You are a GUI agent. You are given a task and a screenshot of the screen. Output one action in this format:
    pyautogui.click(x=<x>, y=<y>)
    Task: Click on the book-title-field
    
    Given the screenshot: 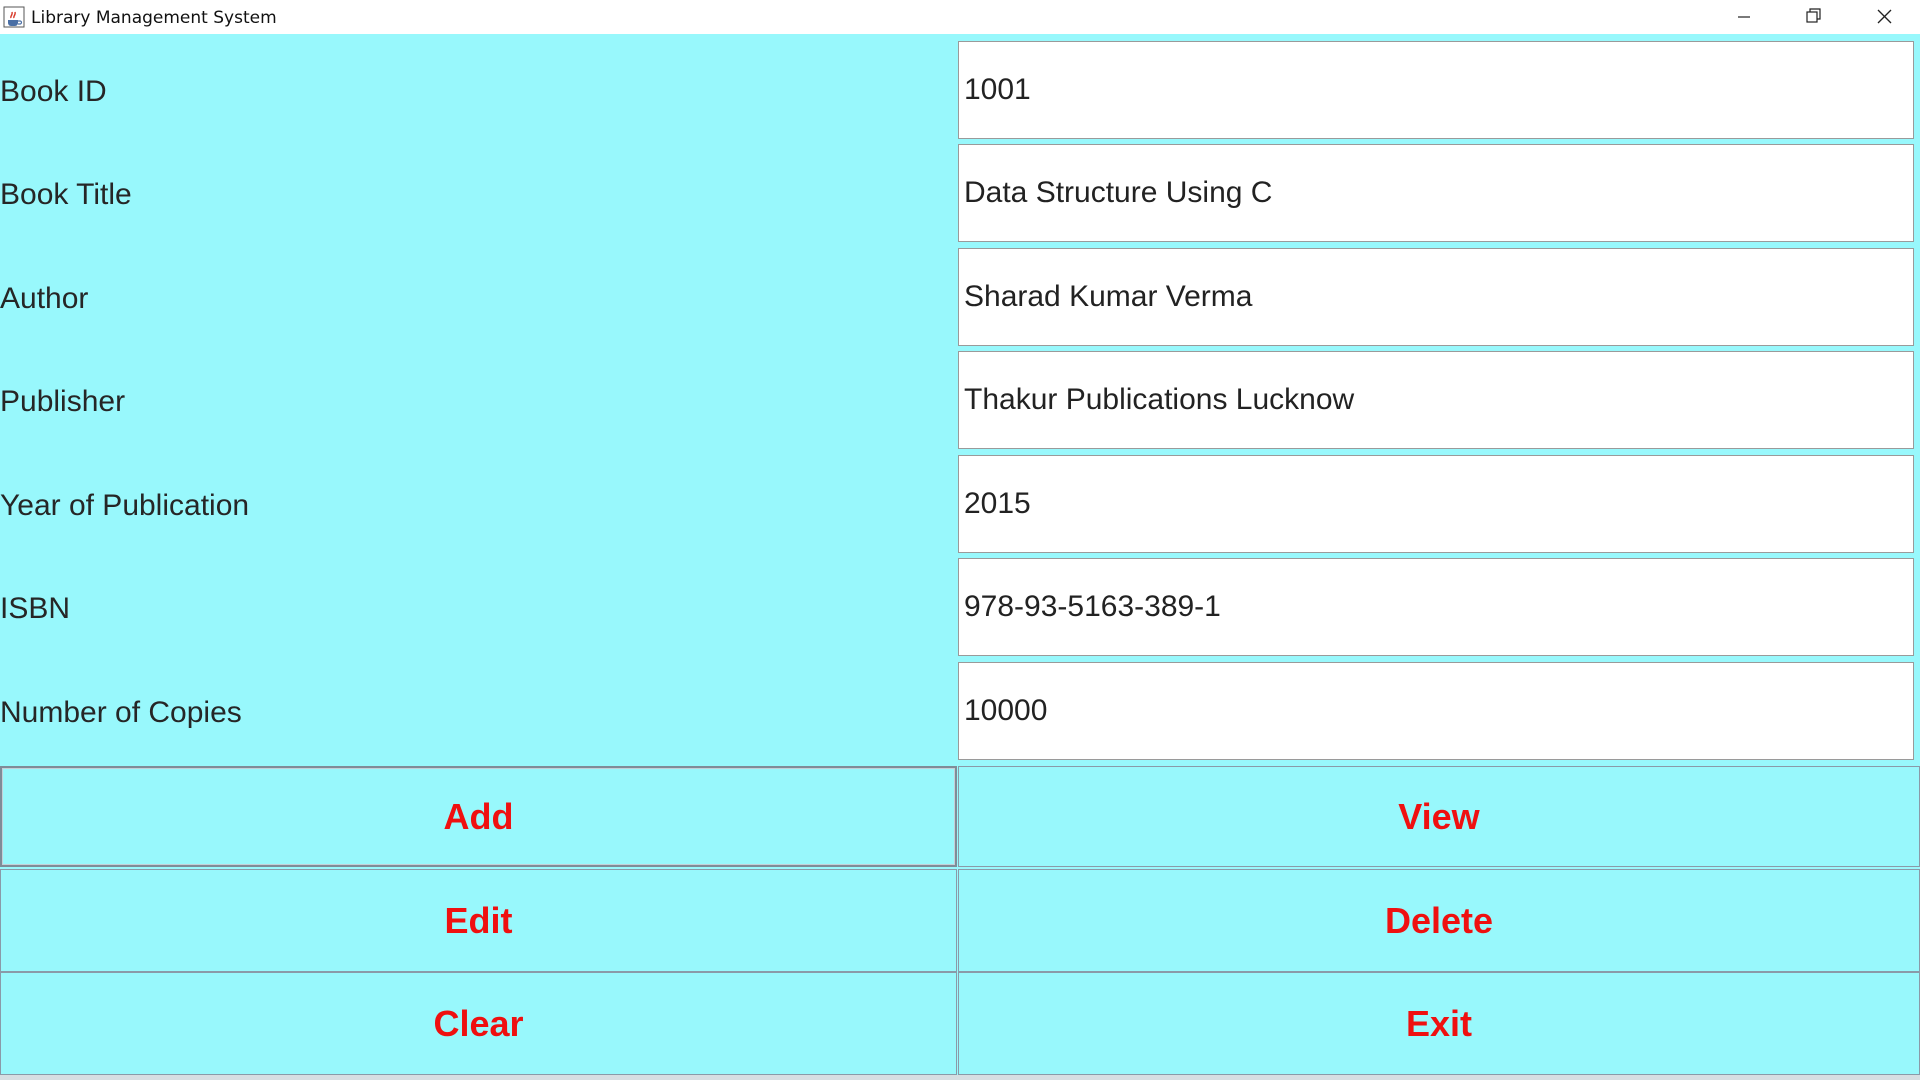 What is the action you would take?
    pyautogui.click(x=1436, y=193)
    